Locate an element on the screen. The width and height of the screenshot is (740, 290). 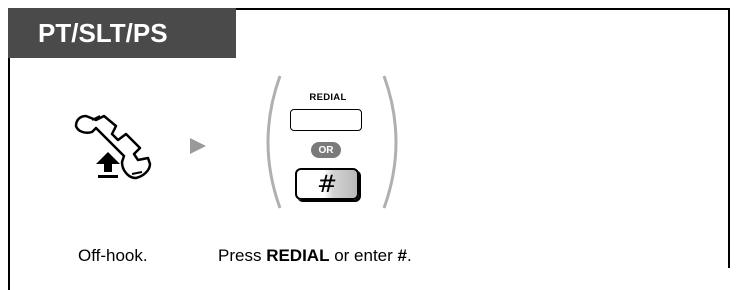
or-label: OR is located at coordinates (326, 150).